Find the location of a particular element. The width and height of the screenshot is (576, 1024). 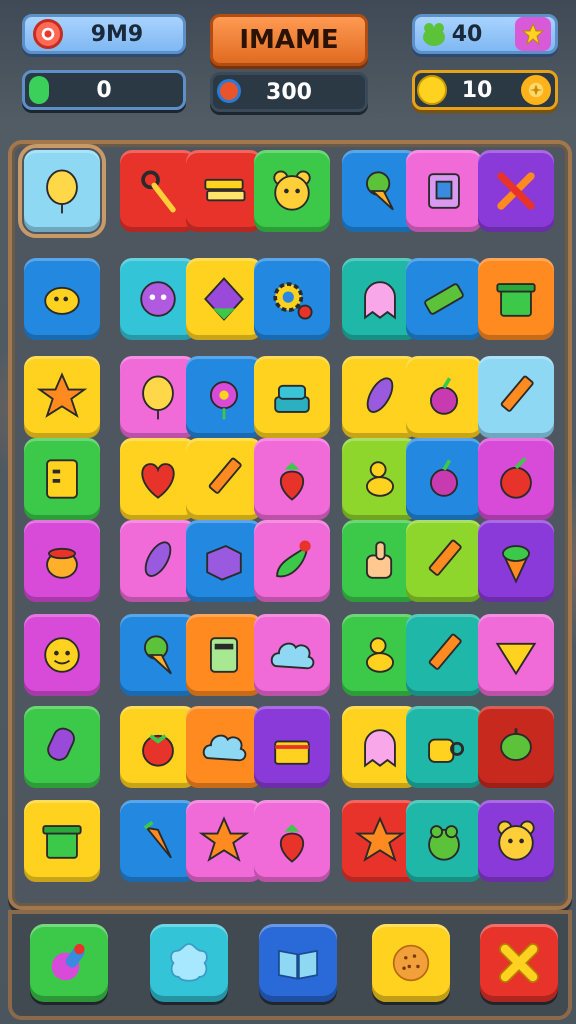

feather-icon is located at coordinates (380, 395).